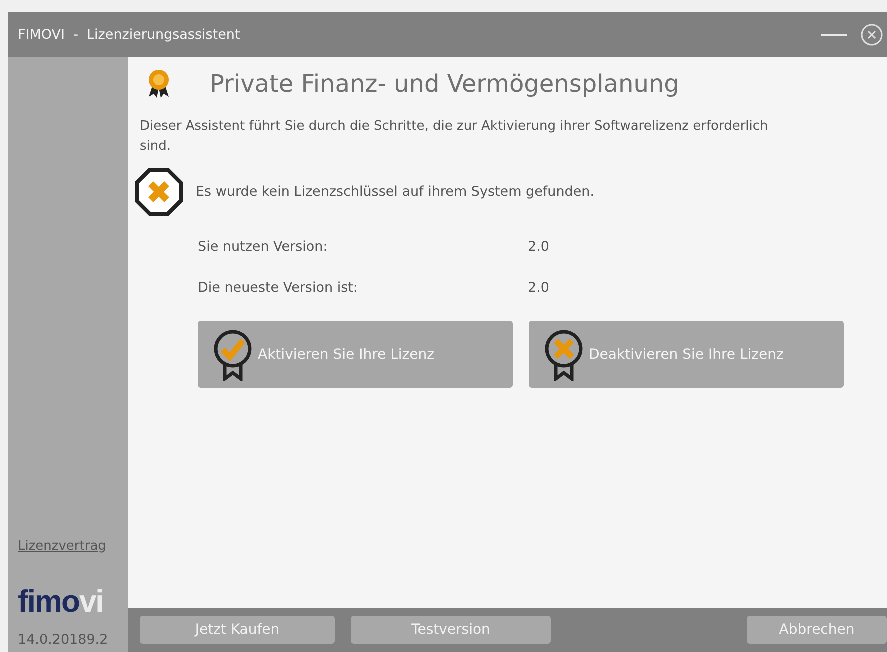 The width and height of the screenshot is (887, 652). I want to click on fimovi-logo: fimovi, so click(61, 602).